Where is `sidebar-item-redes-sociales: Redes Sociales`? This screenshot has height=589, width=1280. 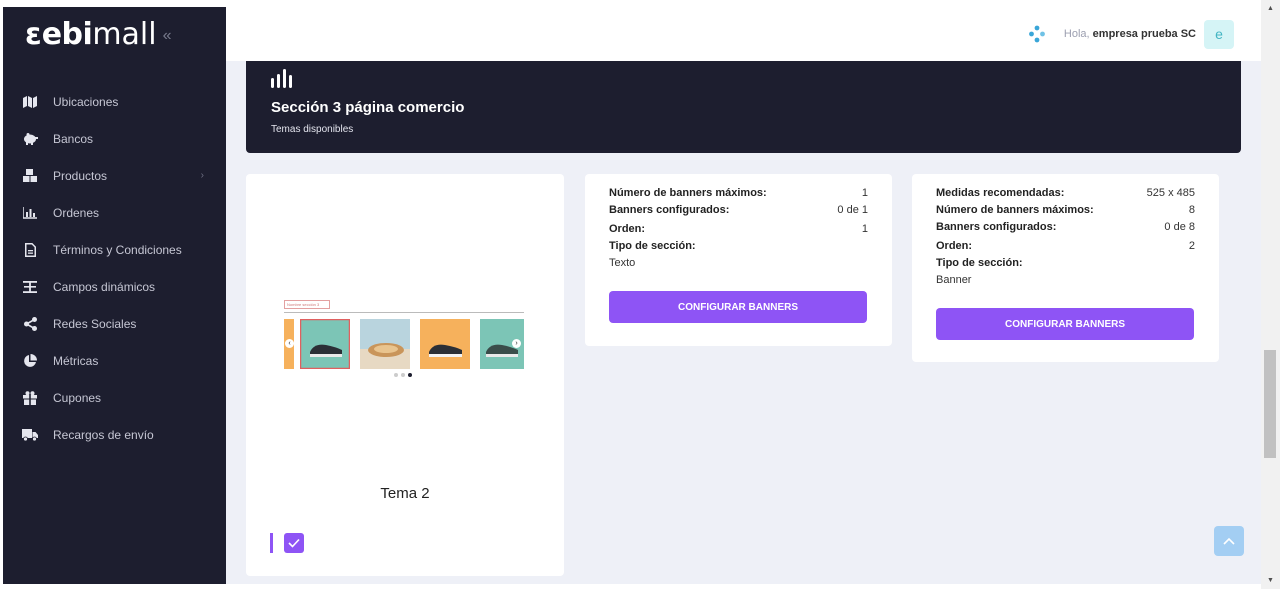 sidebar-item-redes-sociales: Redes Sociales is located at coordinates (114, 323).